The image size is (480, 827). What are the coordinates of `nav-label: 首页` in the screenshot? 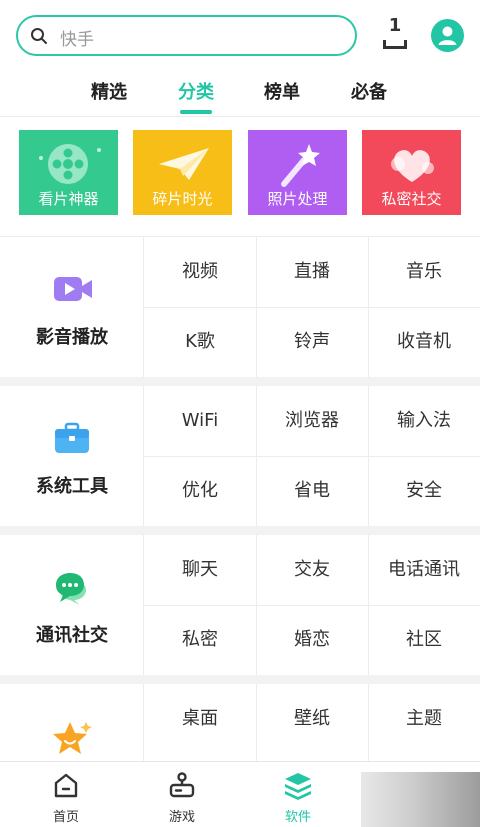 It's located at (65, 817).